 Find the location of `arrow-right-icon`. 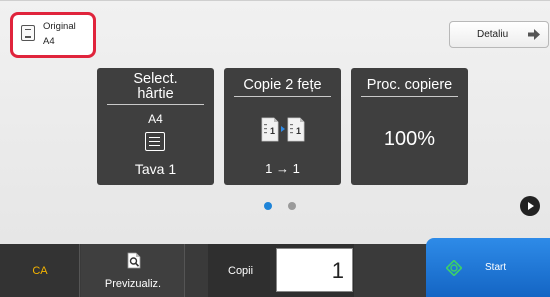

arrow-right-icon is located at coordinates (534, 34).